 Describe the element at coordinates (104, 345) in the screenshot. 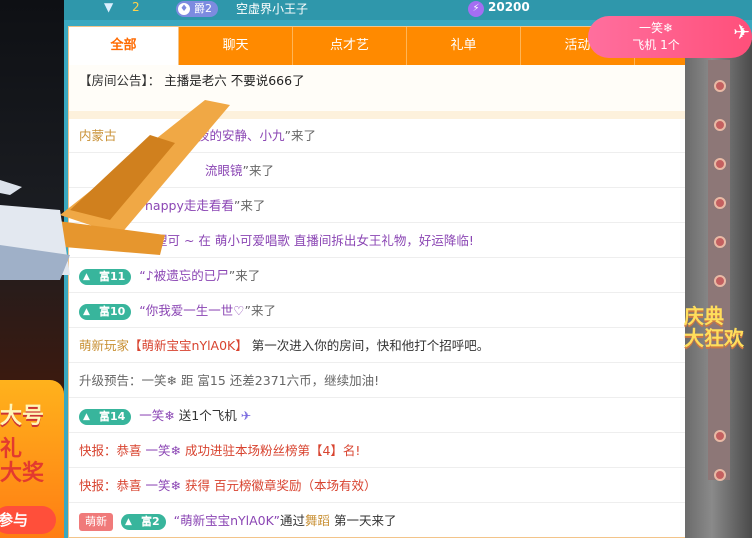

I see `msg-prefix: 萌新玩家` at that location.